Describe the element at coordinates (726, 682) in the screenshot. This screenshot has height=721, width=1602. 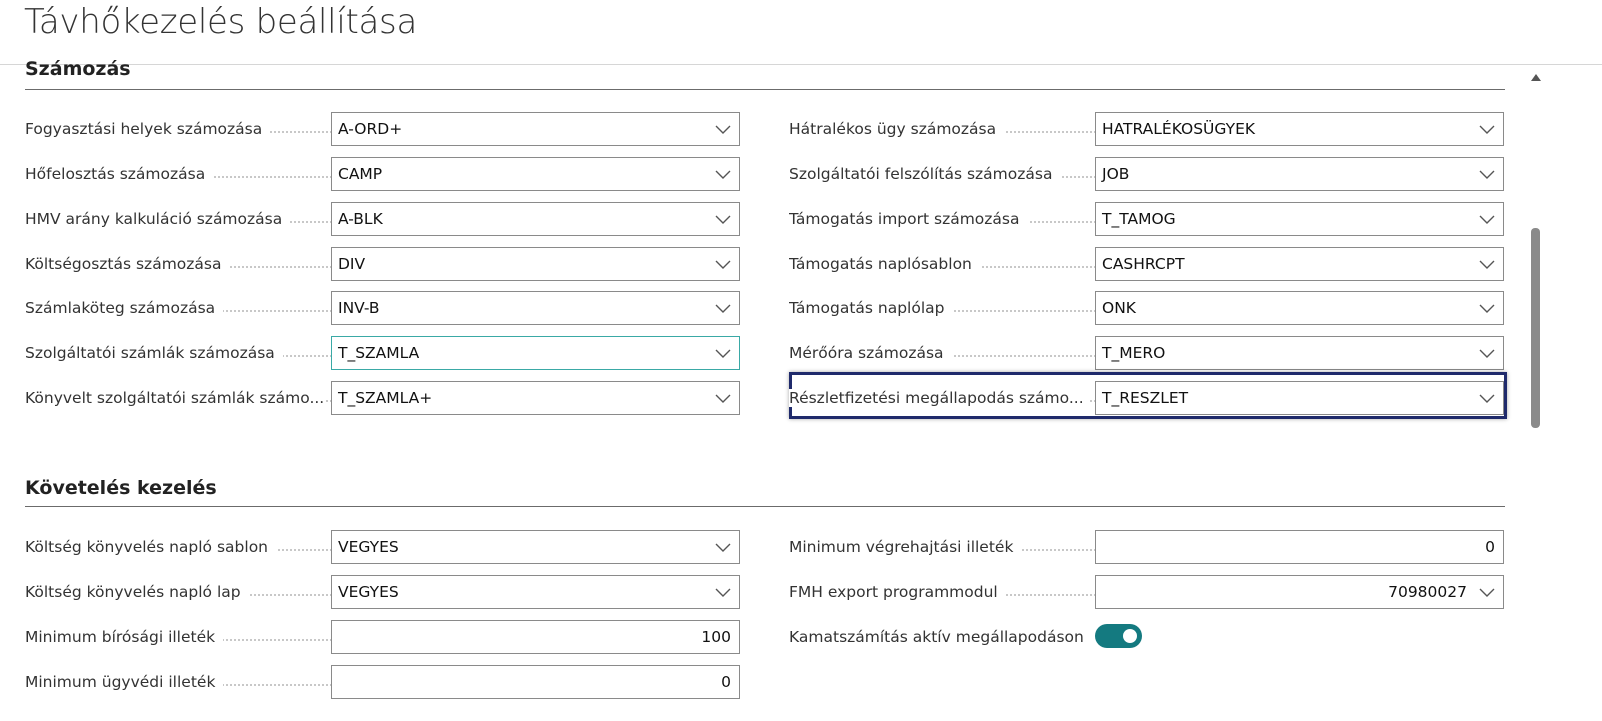
I see `field-value: 0` at that location.